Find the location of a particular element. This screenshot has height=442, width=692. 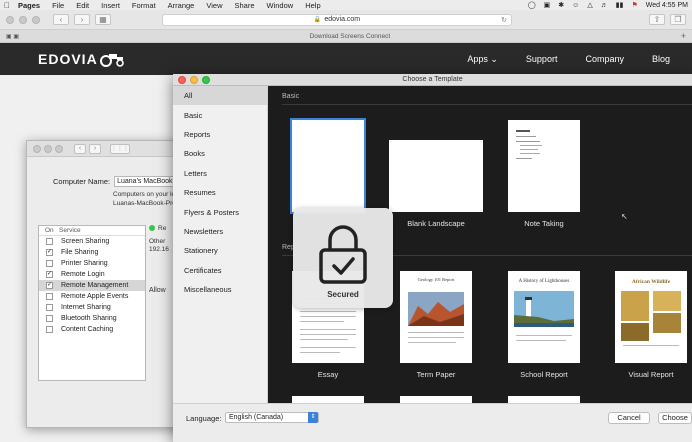

nav-apps: Apps ⌄ is located at coordinates (482, 59).